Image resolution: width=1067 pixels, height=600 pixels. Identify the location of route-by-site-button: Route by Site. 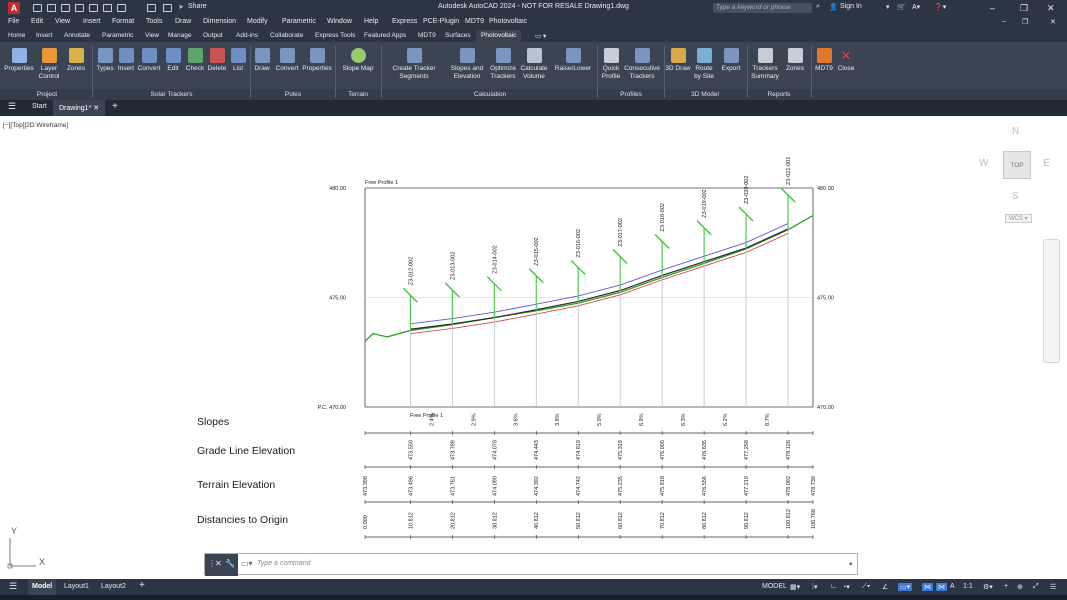
(704, 64).